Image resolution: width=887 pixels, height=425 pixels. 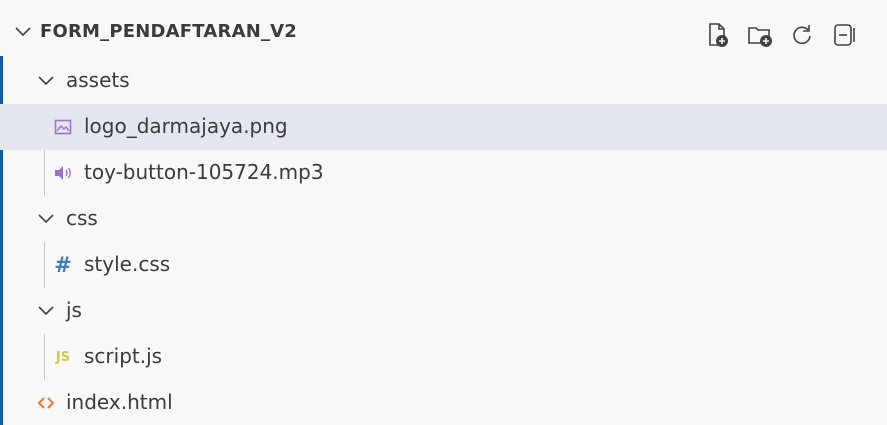 I want to click on collapse-all-icon, so click(x=844, y=35).